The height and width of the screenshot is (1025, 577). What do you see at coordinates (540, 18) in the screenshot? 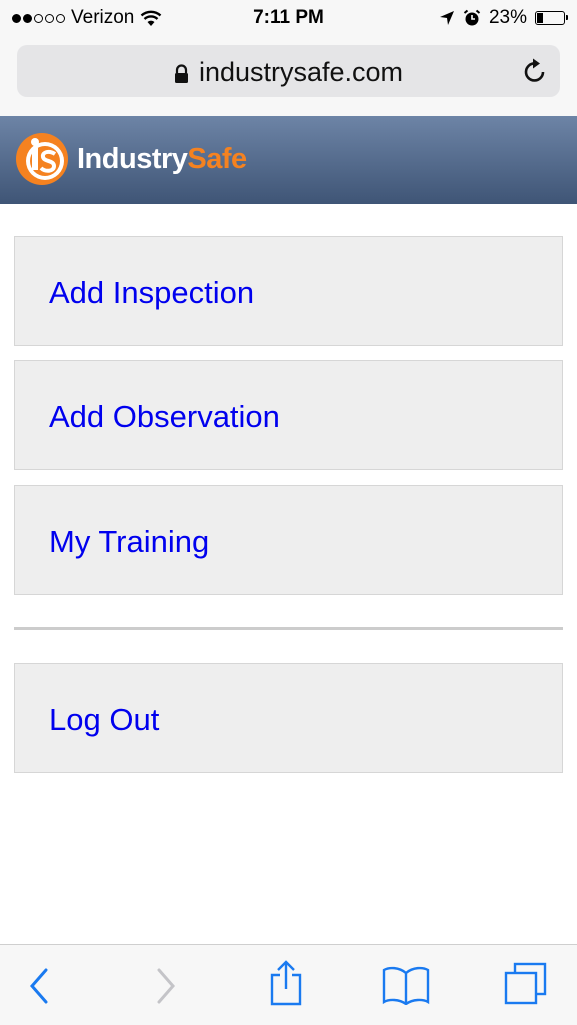
I see `battery-fill` at bounding box center [540, 18].